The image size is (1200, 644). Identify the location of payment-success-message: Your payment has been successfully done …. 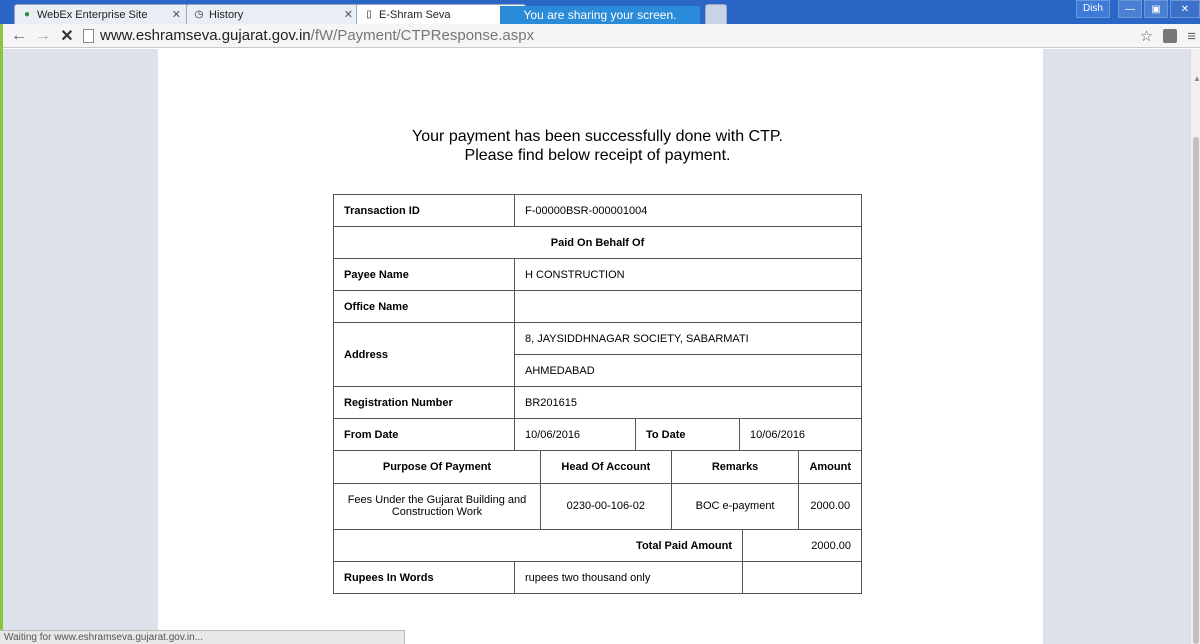
(597, 146).